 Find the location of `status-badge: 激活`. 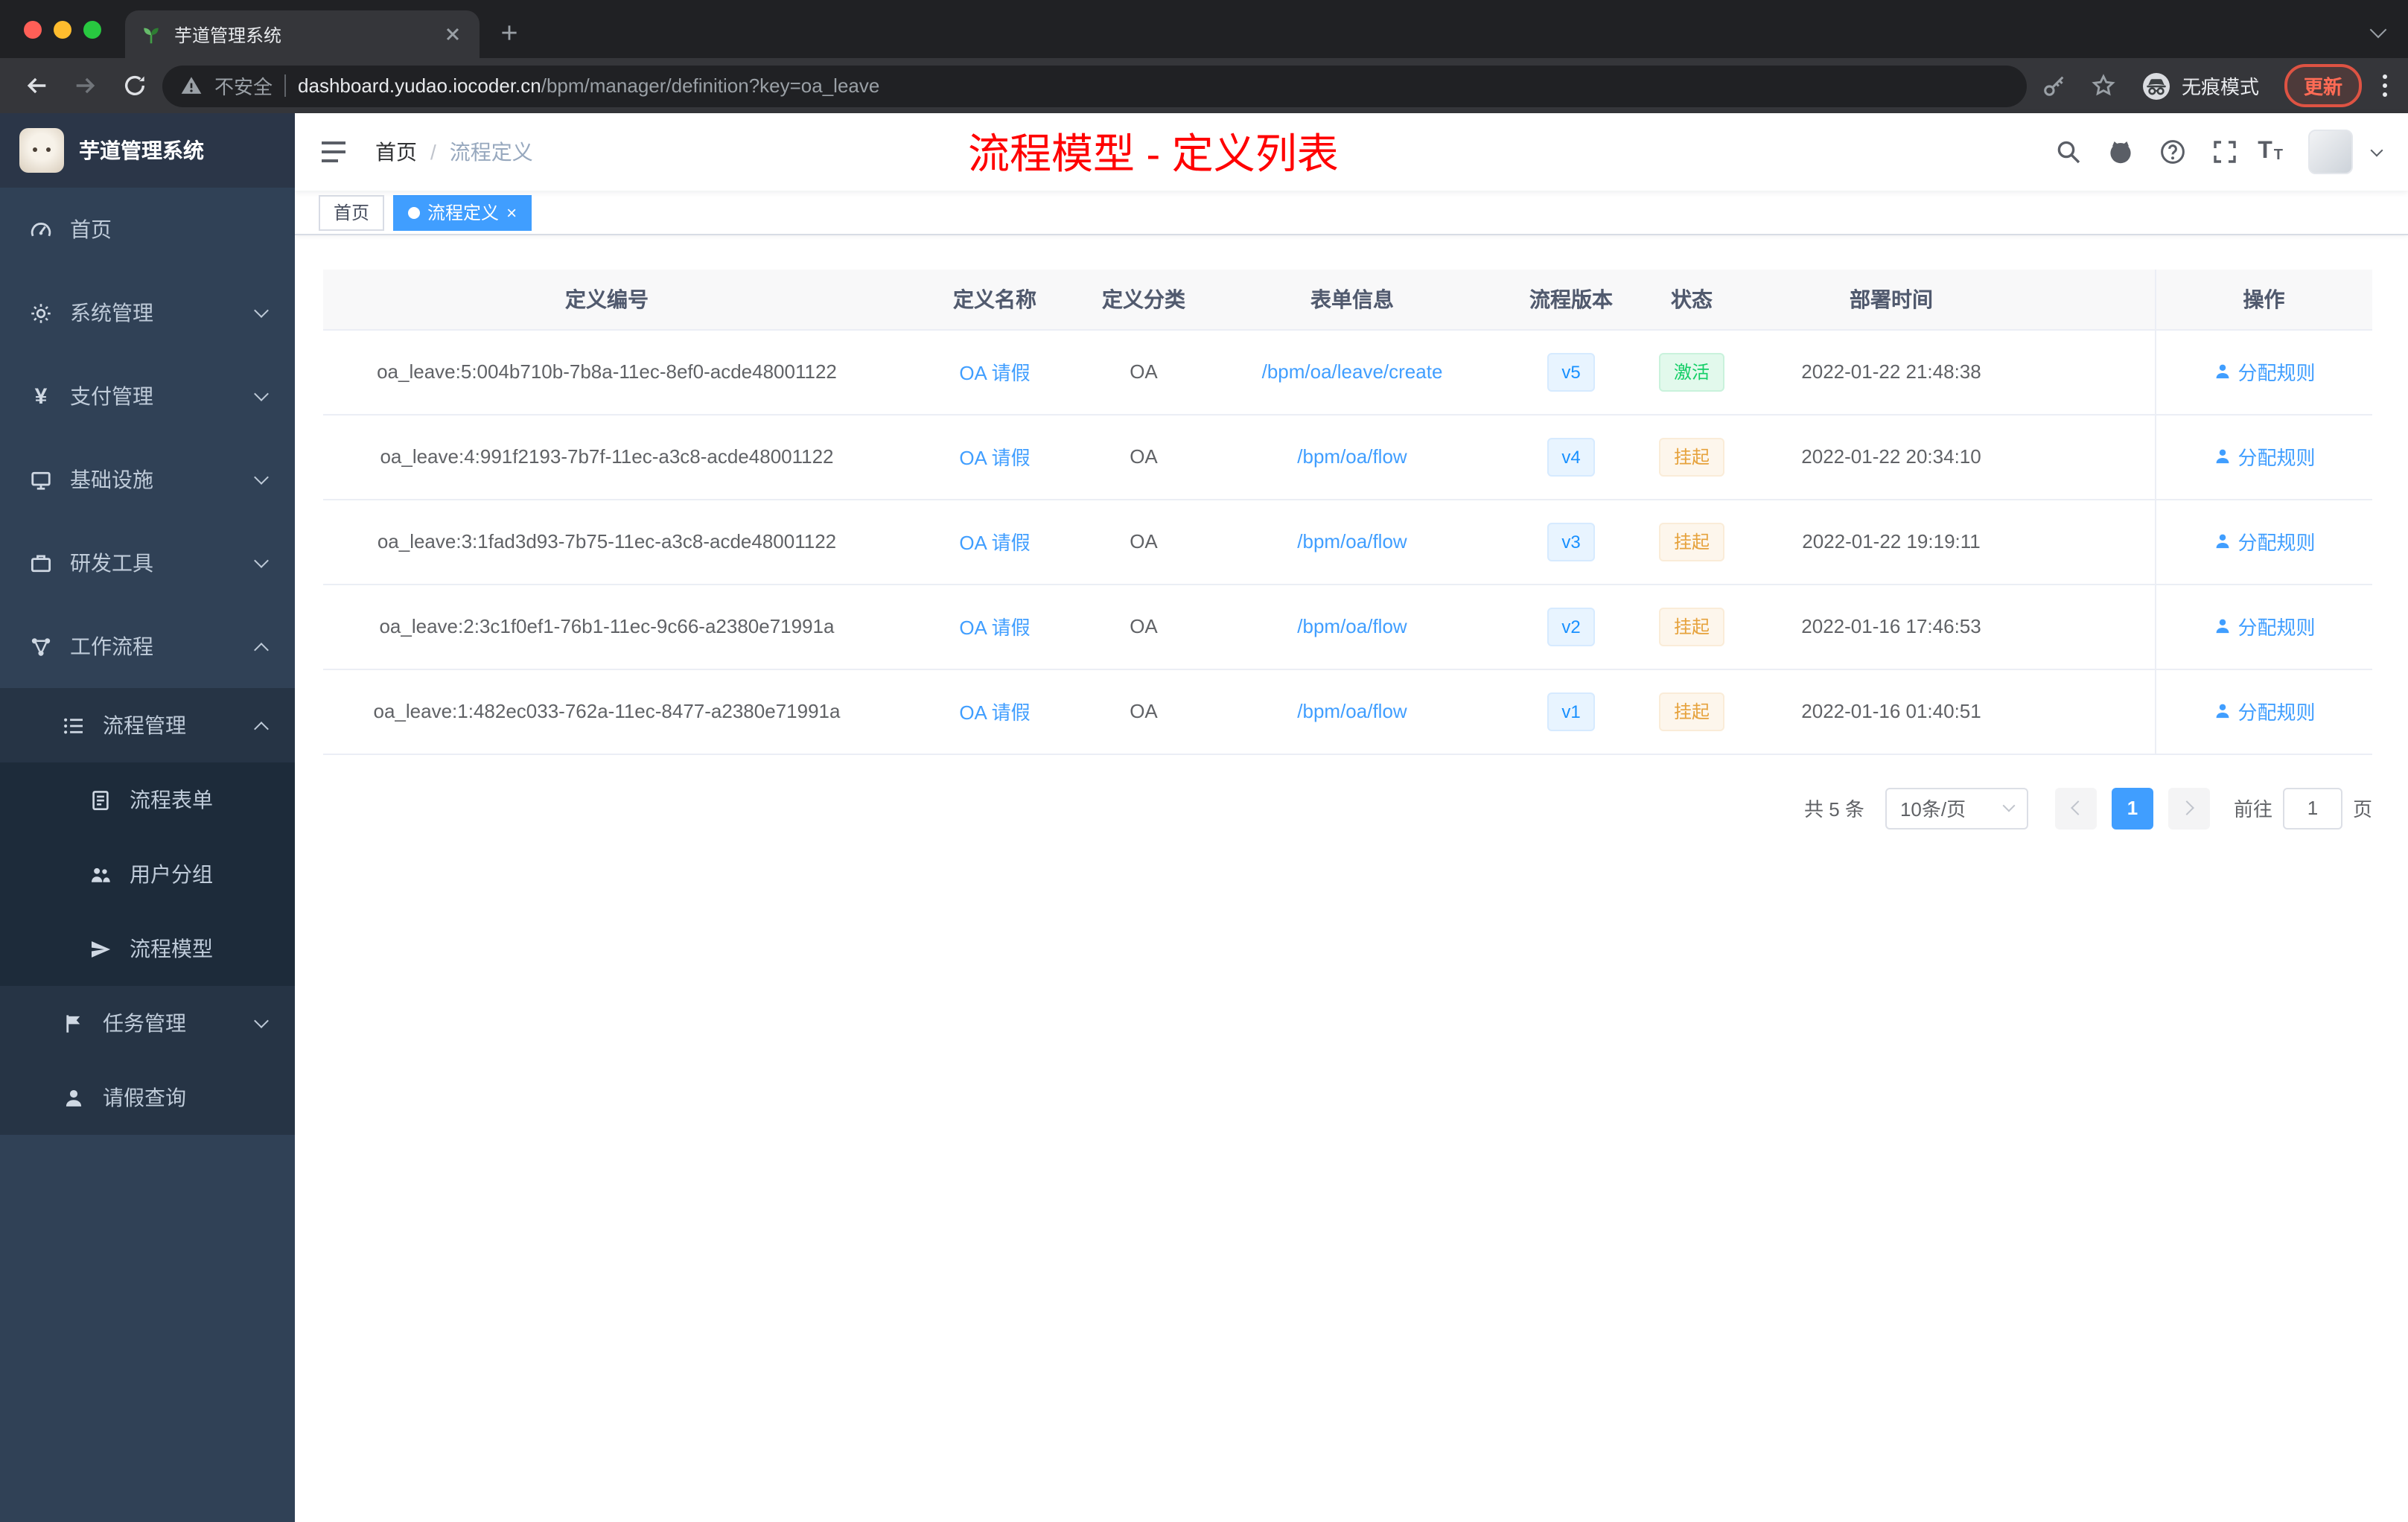

status-badge: 激活 is located at coordinates (1691, 371).